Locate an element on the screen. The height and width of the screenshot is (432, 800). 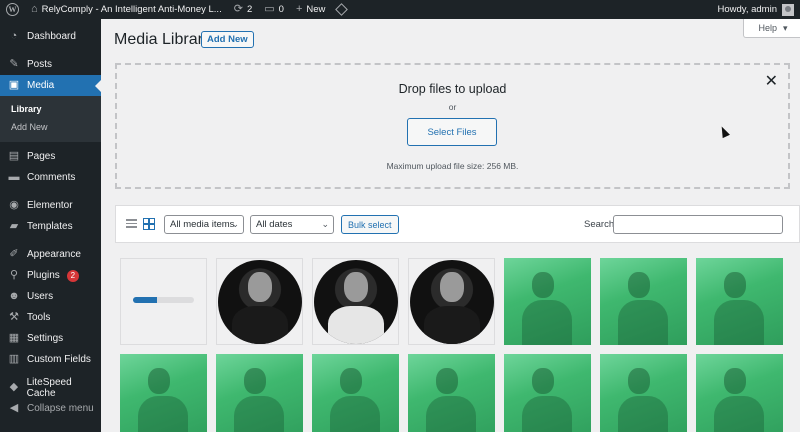
wordpress-icon: W is located at coordinates (12, 9).